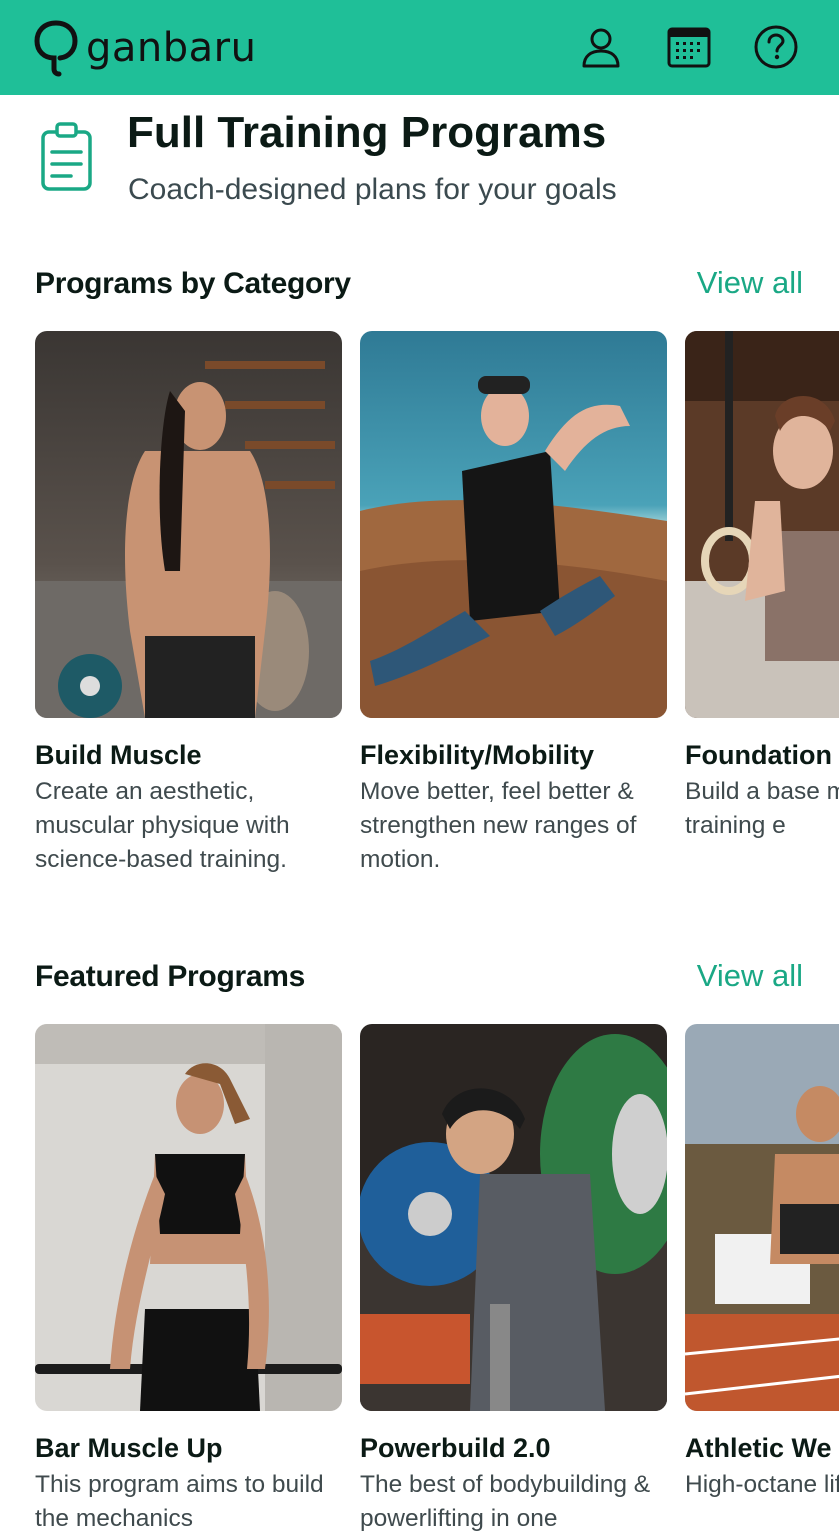 This screenshot has width=839, height=1536. What do you see at coordinates (171, 48) in the screenshot?
I see `brand-name: ganbaru` at bounding box center [171, 48].